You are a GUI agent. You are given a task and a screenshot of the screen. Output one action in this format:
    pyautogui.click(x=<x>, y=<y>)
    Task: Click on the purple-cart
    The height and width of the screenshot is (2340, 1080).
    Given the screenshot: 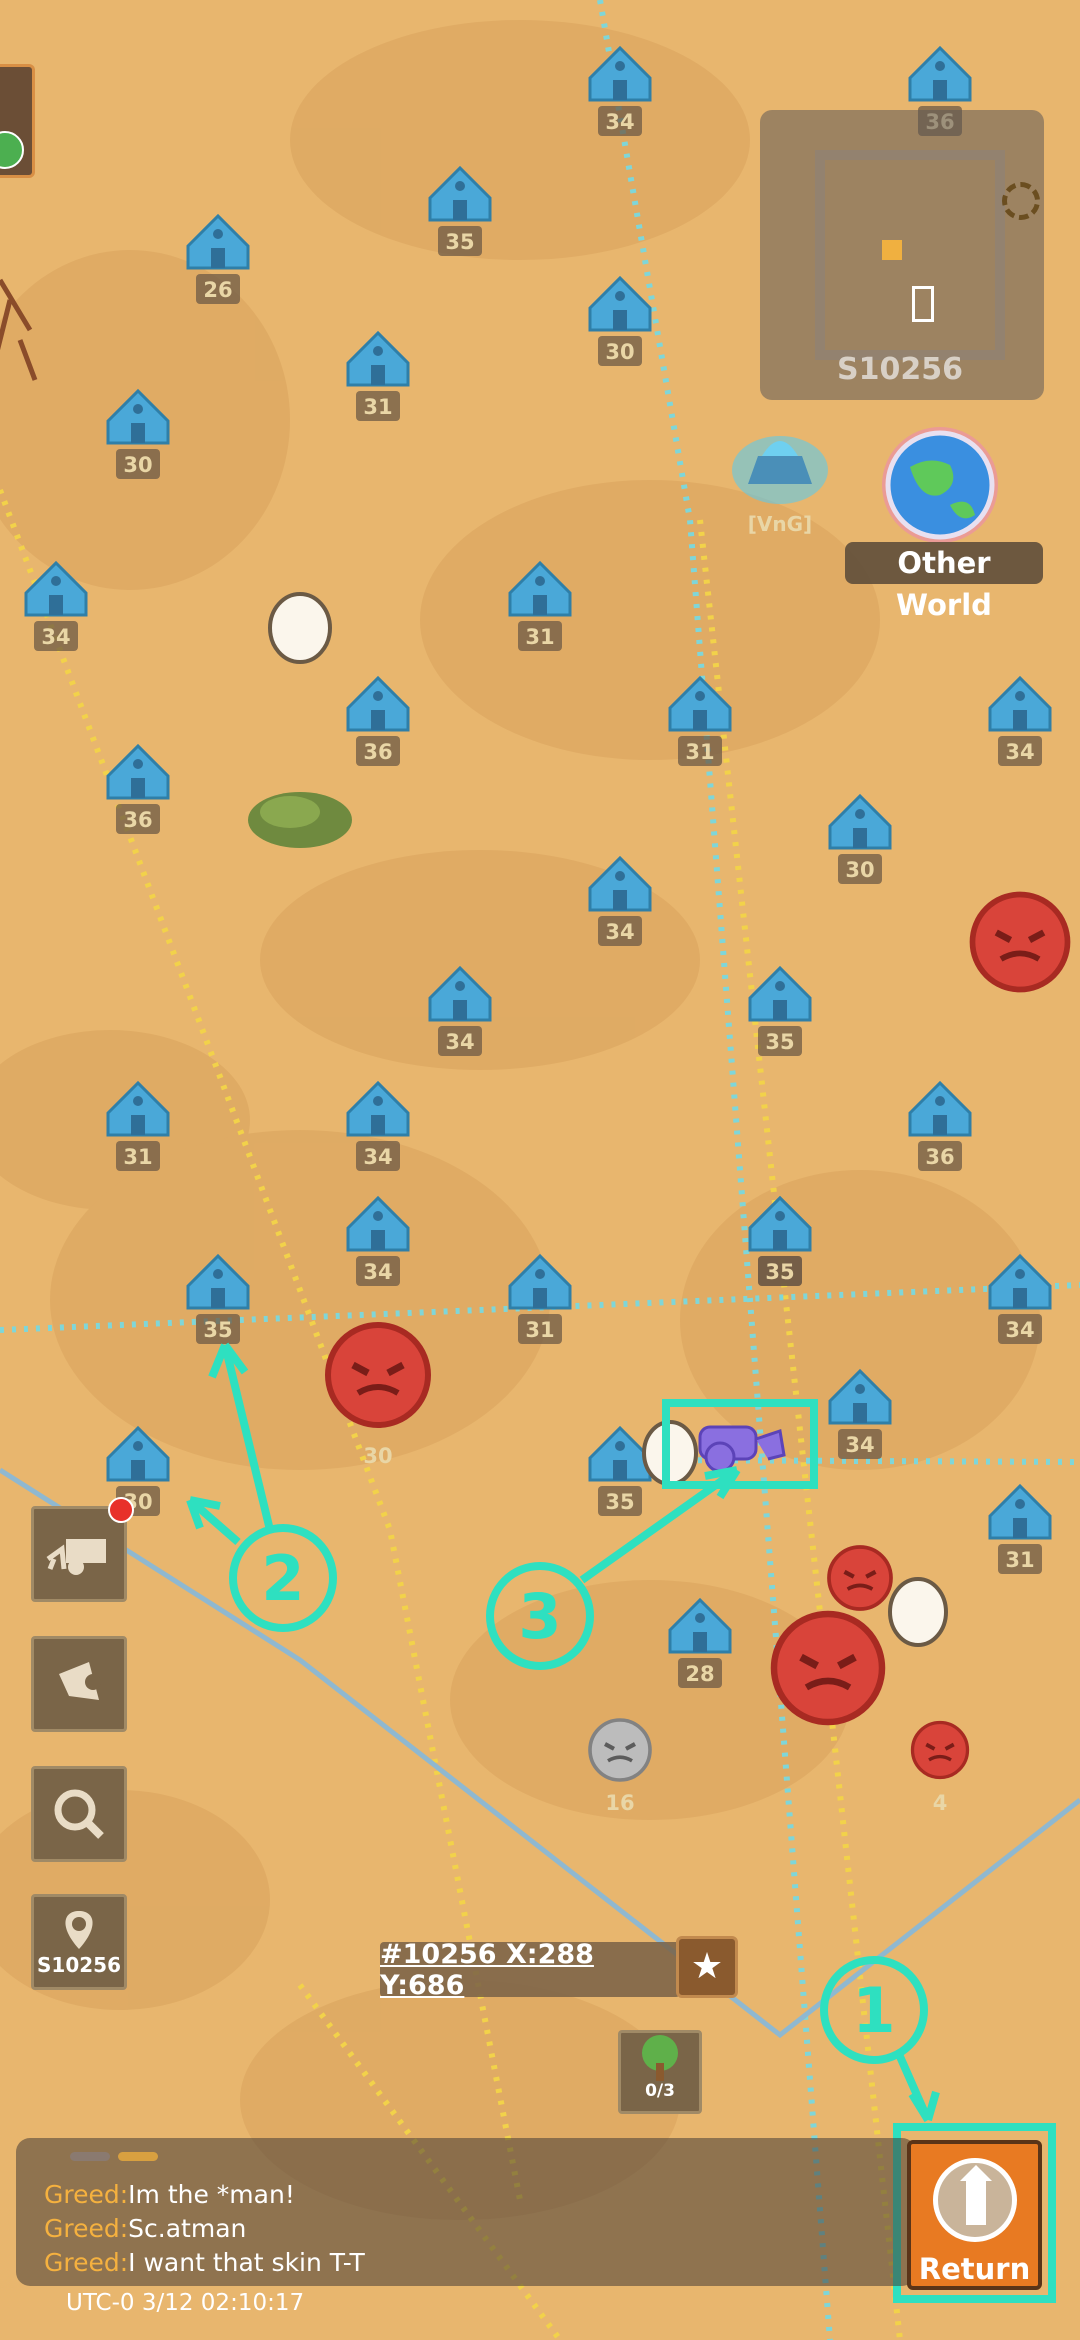 What is the action you would take?
    pyautogui.click(x=742, y=1449)
    